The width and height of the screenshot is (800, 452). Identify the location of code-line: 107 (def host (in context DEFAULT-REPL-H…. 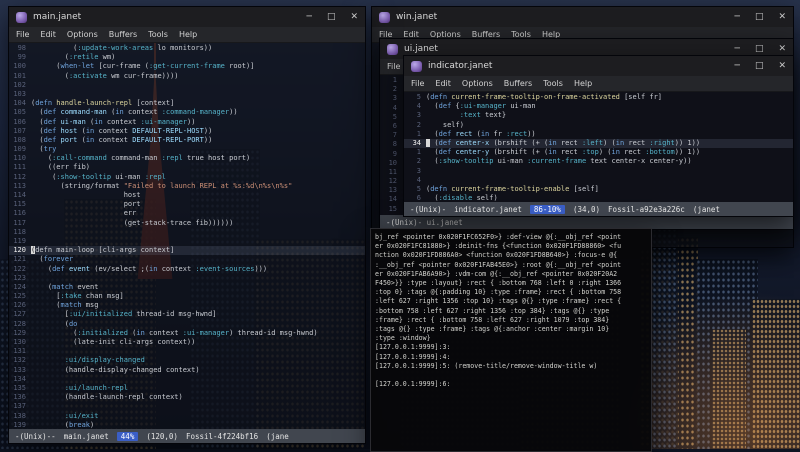
(187, 131).